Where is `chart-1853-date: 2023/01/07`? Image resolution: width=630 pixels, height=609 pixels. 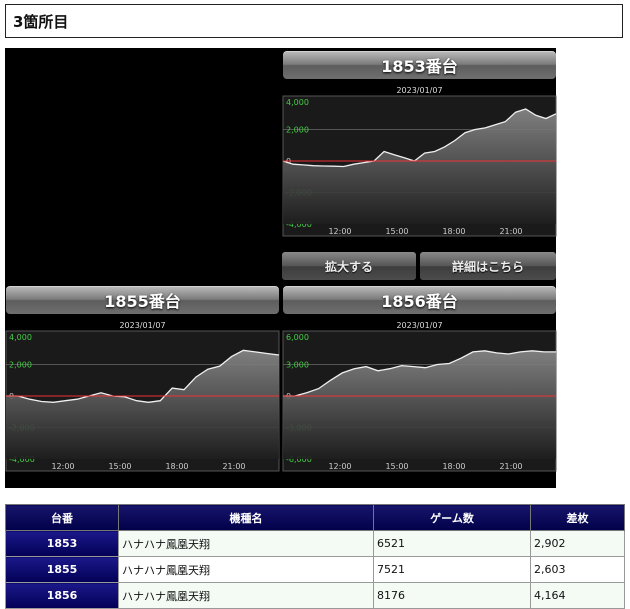
chart-1853-date: 2023/01/07 is located at coordinates (419, 90).